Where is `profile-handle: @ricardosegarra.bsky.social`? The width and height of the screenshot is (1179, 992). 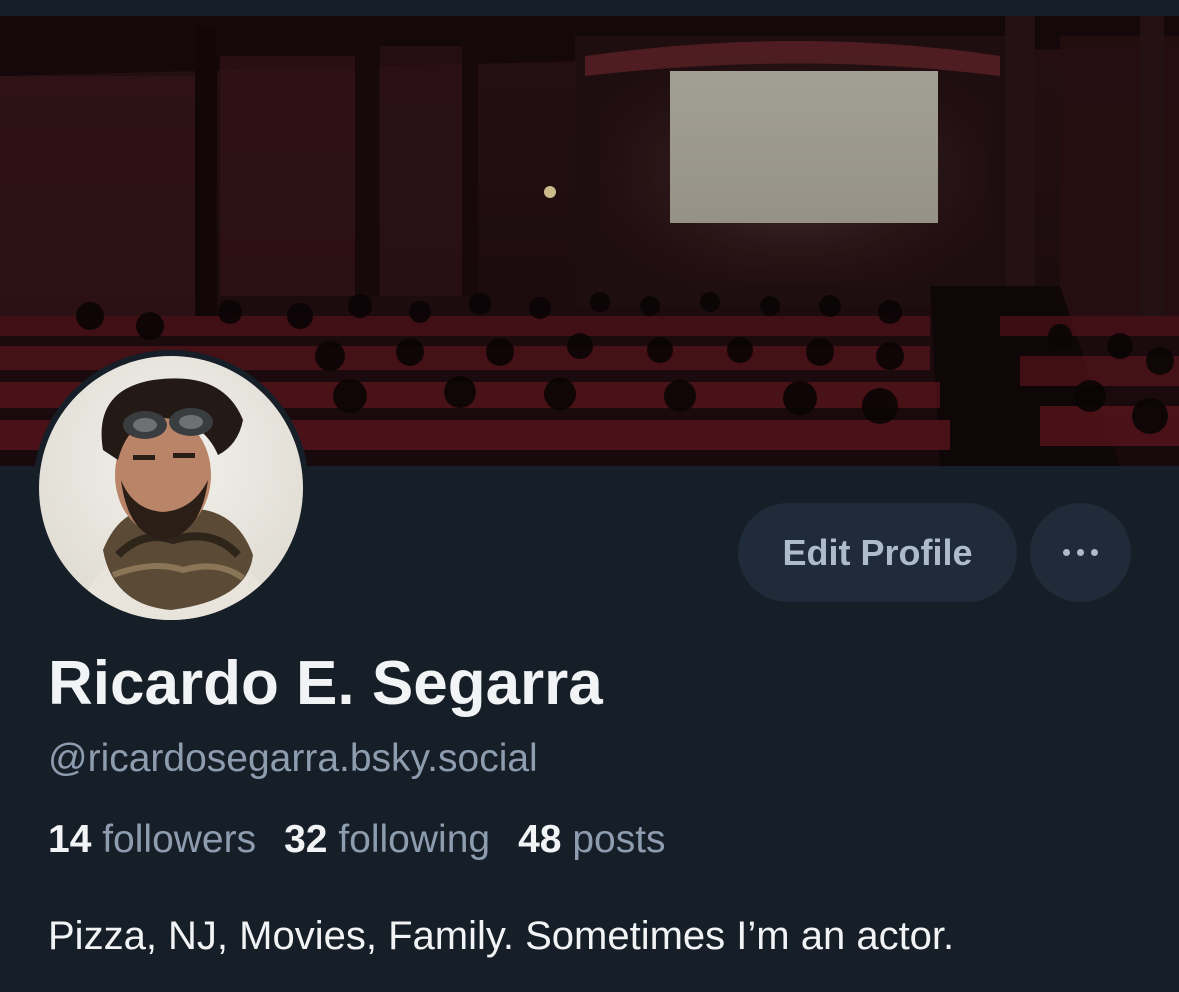 profile-handle: @ricardosegarra.bsky.social is located at coordinates (293, 758).